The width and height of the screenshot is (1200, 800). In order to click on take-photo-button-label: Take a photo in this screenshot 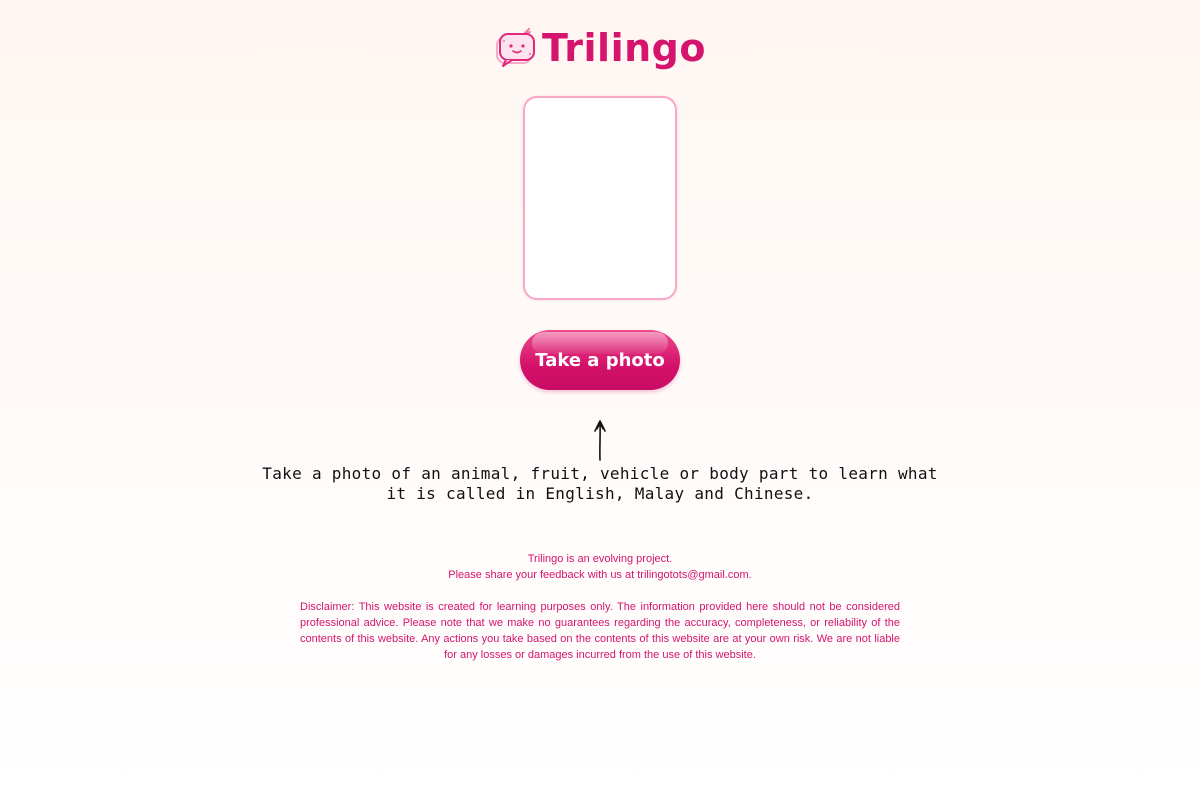, I will do `click(600, 360)`.